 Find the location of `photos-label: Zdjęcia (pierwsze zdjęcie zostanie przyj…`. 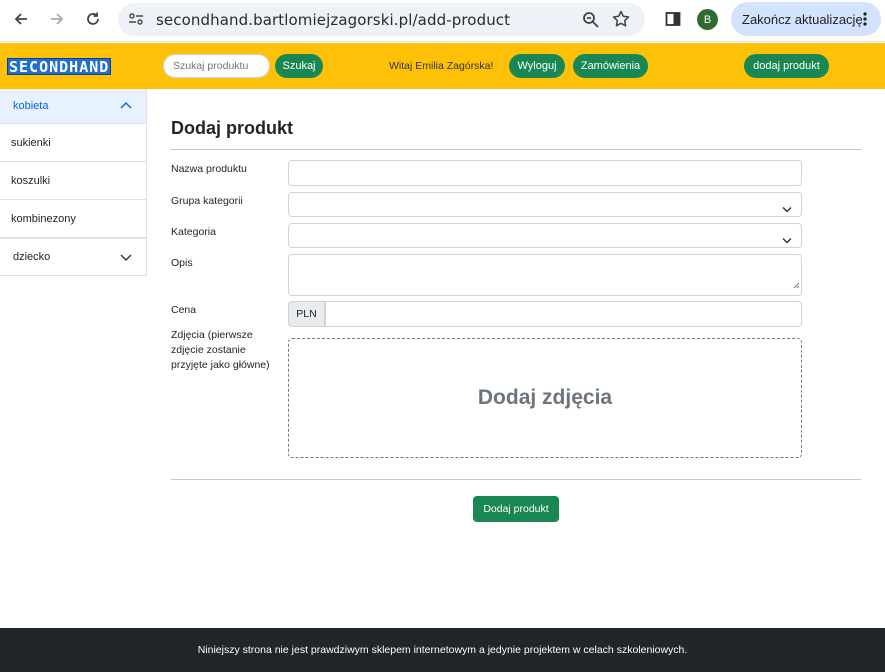

photos-label: Zdjęcia (pierwsze zdjęcie zostanie przyj… is located at coordinates (220, 350).